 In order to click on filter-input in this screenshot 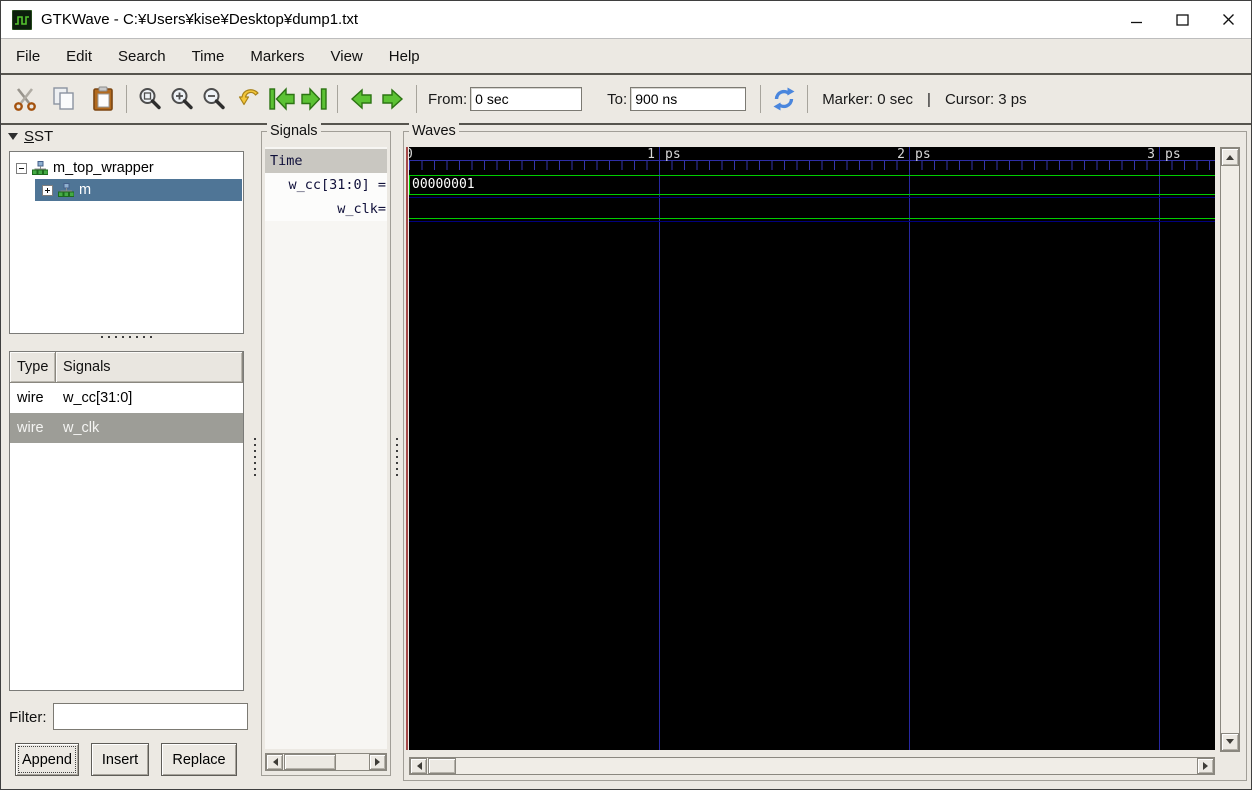, I will do `click(150, 716)`.